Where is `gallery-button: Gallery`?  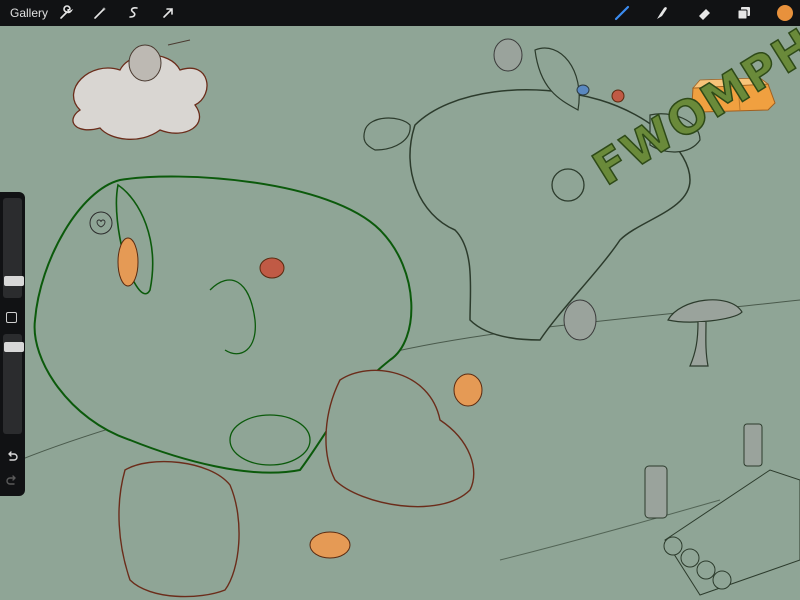 gallery-button: Gallery is located at coordinates (29, 13).